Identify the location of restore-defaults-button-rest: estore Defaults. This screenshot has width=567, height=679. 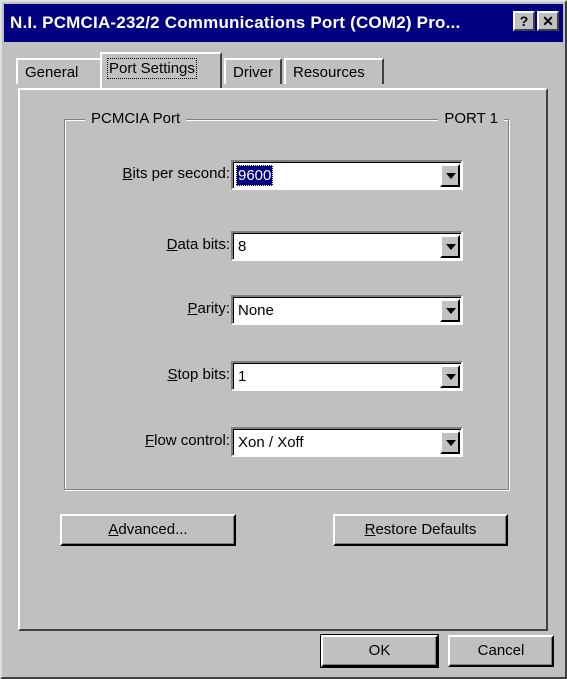
(426, 529).